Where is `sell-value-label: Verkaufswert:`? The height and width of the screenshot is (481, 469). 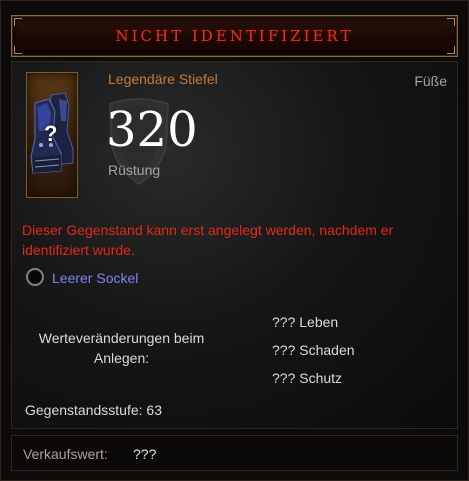
sell-value-label: Verkaufswert: is located at coordinates (65, 454).